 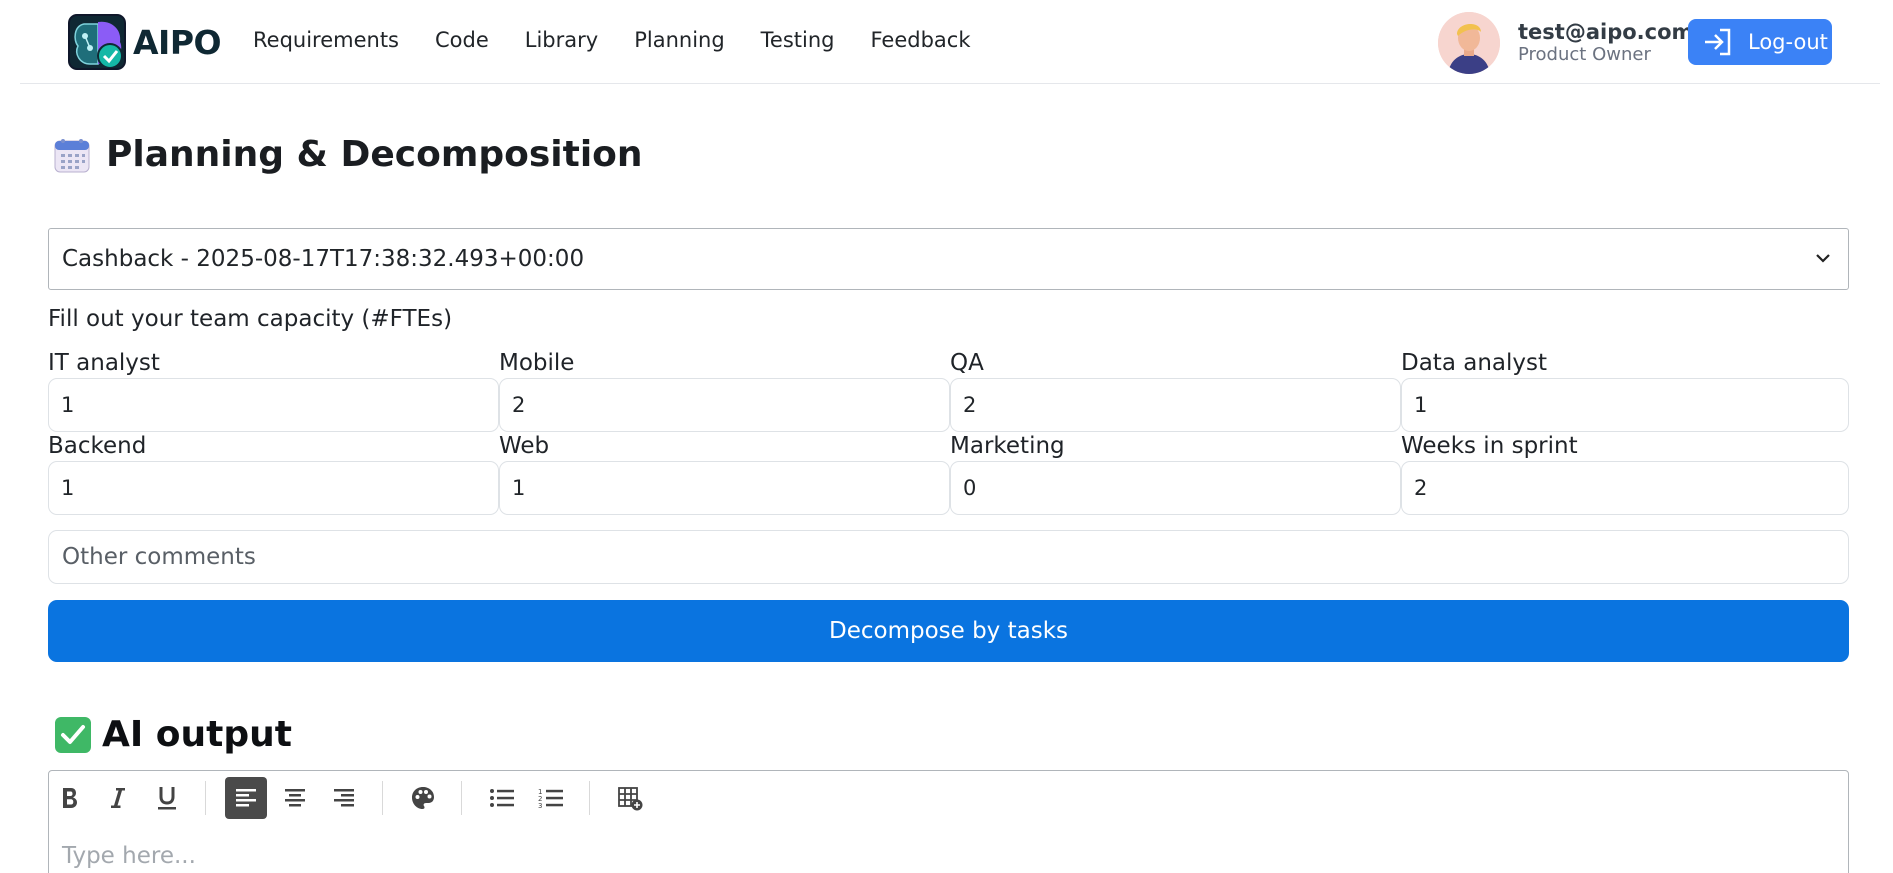 I want to click on field-label-data-analyst: Data analyst, so click(x=1474, y=363).